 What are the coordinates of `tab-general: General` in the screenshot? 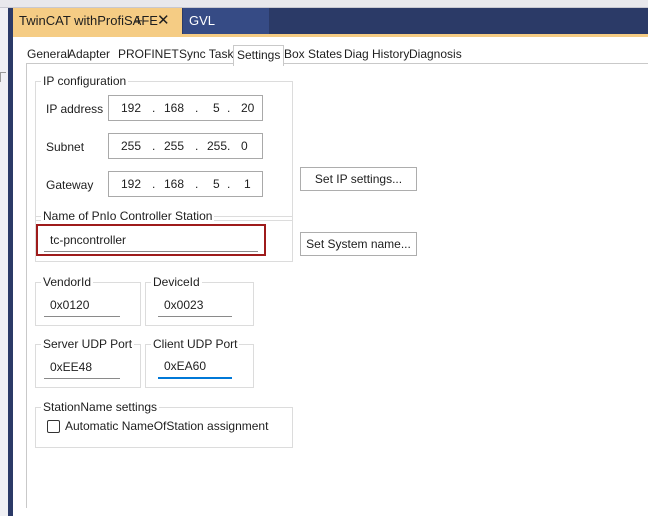 It's located at (48, 54).